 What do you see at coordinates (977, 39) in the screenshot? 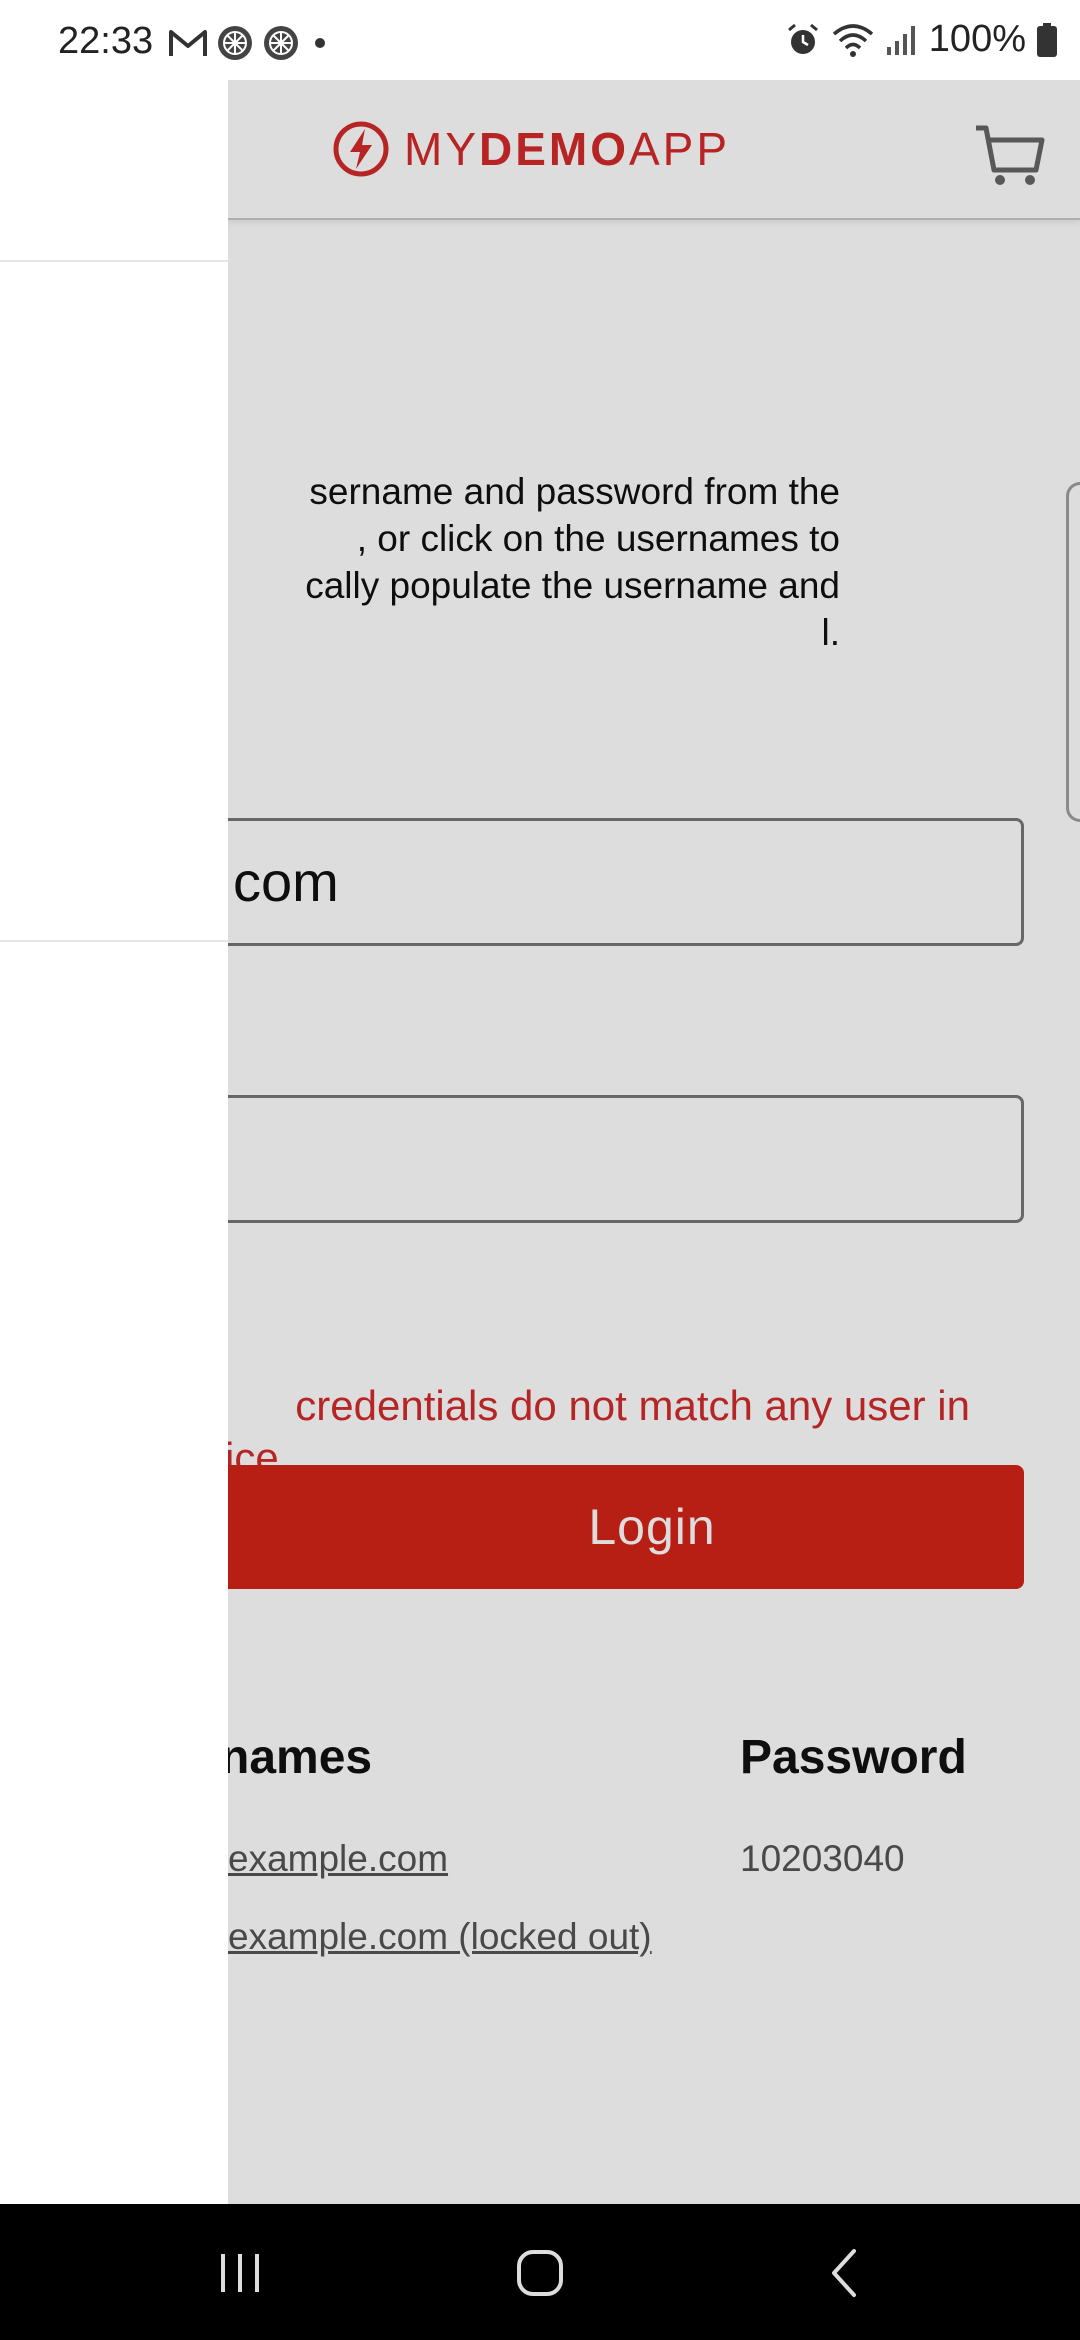
I see `battery-percent: 100%` at bounding box center [977, 39].